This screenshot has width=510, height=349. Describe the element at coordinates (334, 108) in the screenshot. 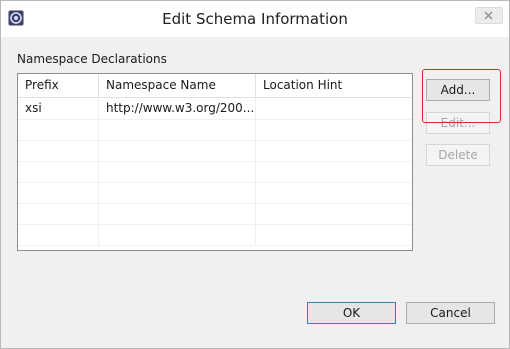

I see `cell-location-hint` at that location.